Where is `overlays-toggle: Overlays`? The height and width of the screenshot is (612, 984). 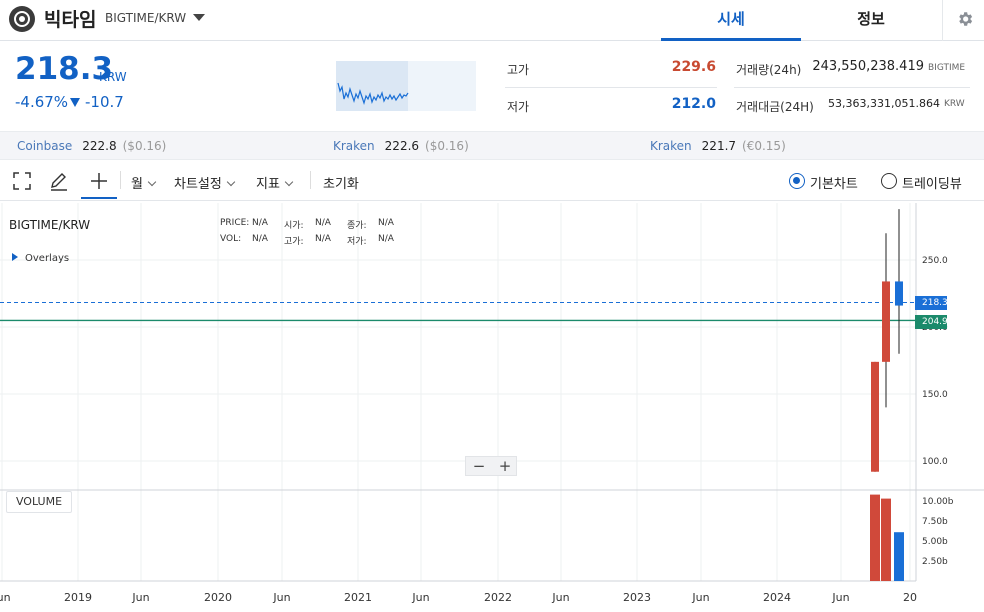 overlays-toggle: Overlays is located at coordinates (40, 258).